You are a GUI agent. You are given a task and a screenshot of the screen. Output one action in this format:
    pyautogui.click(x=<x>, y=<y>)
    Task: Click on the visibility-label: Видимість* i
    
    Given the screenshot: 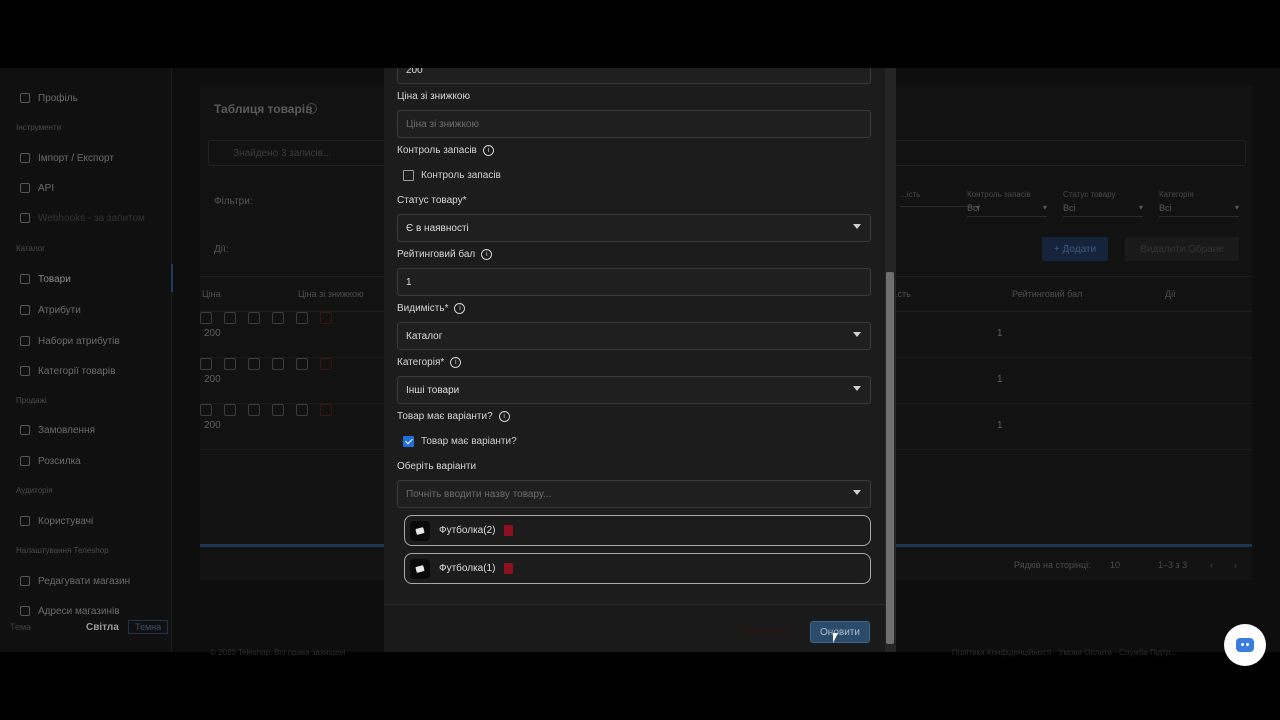 What is the action you would take?
    pyautogui.click(x=431, y=308)
    